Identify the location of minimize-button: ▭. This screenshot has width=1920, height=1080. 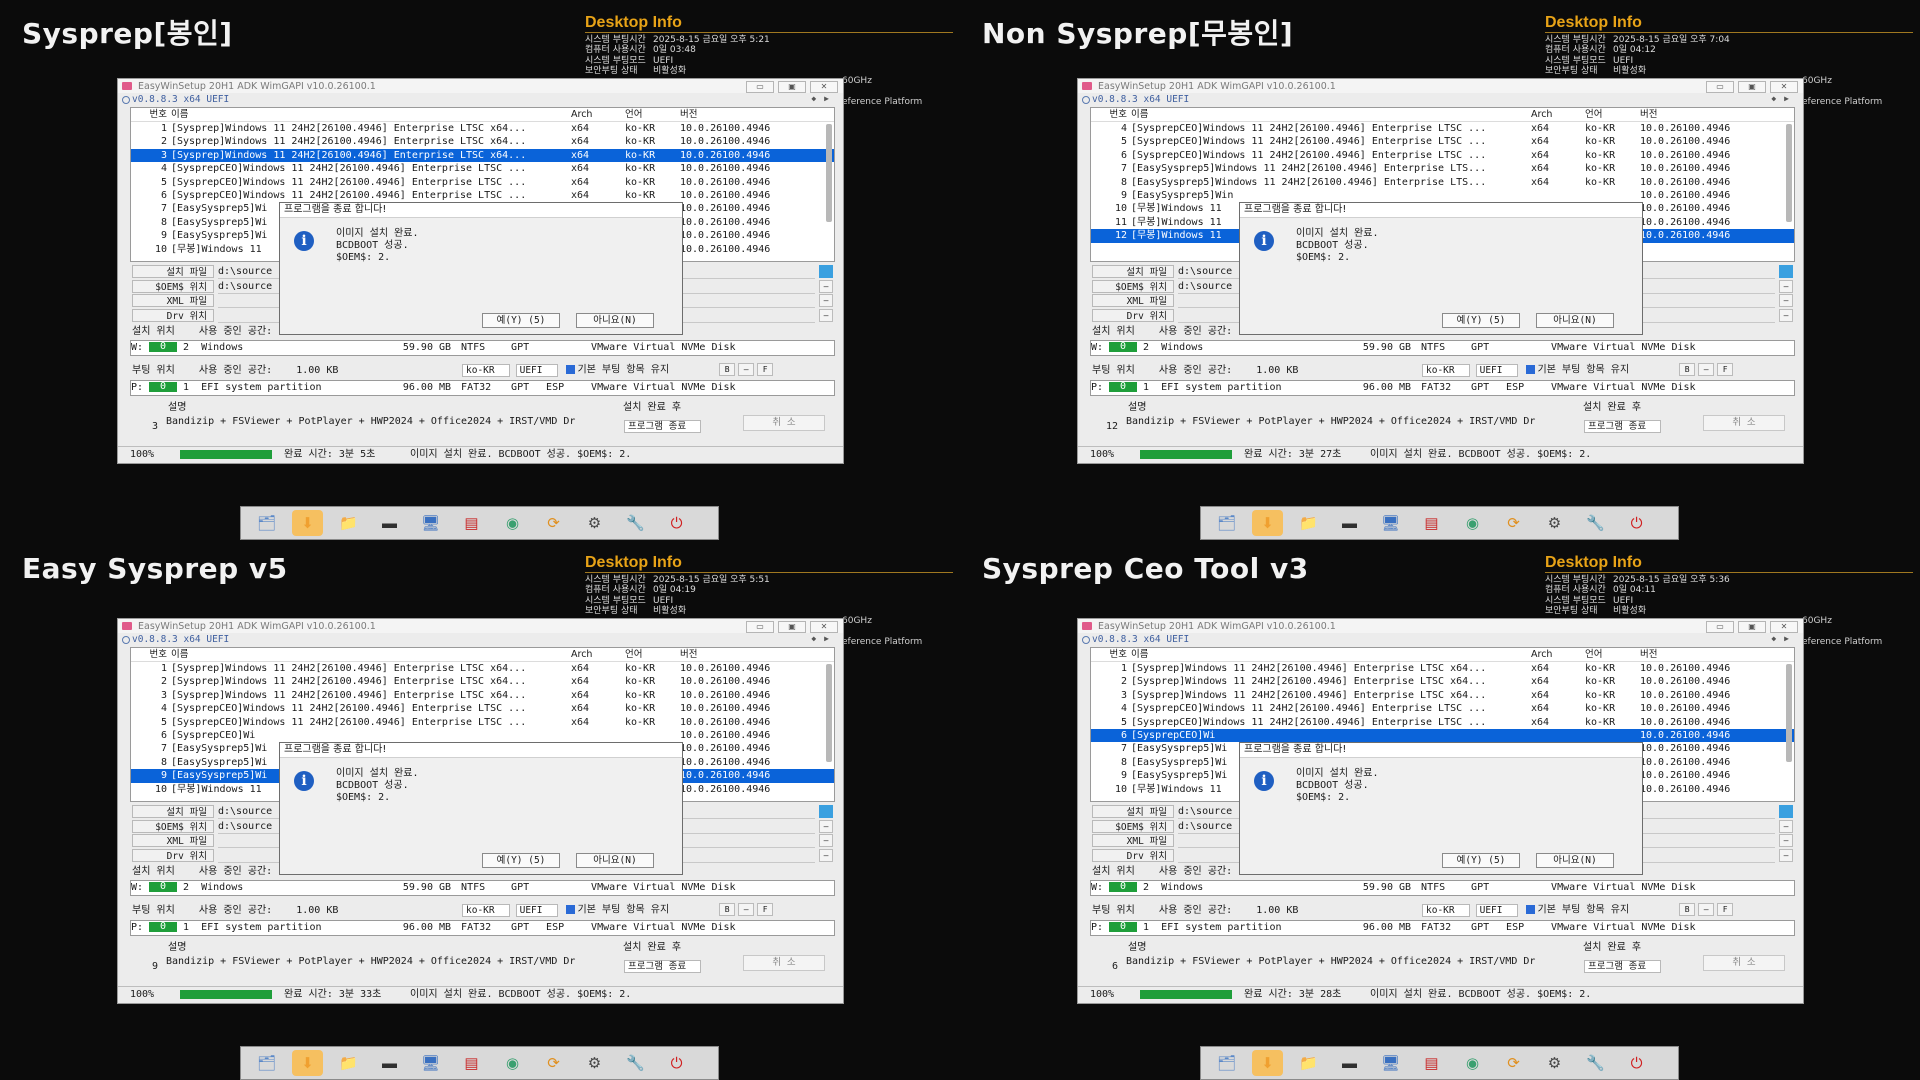
(1720, 627).